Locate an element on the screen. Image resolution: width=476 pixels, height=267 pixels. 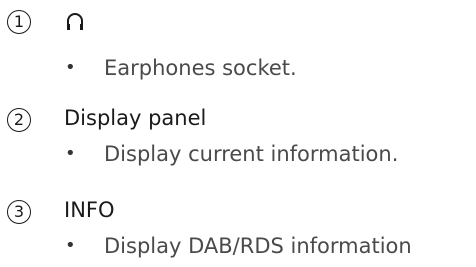
item-number-badge: 1 is located at coordinates (19, 22).